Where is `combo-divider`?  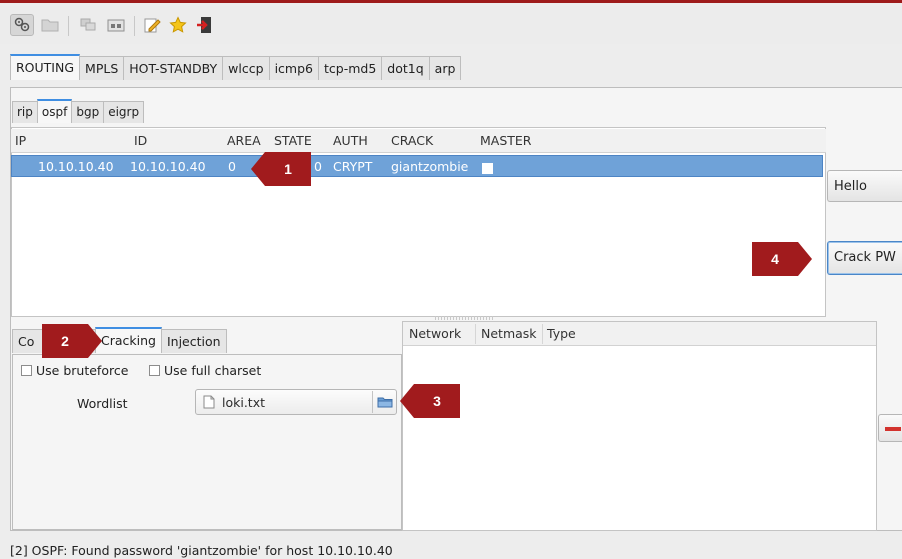 combo-divider is located at coordinates (372, 402).